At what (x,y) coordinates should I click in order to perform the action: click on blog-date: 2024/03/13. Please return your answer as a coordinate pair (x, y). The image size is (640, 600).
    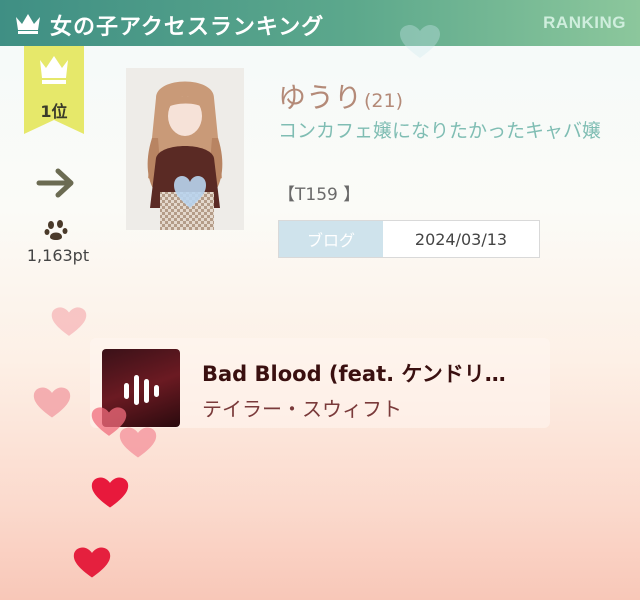
    Looking at the image, I should click on (461, 239).